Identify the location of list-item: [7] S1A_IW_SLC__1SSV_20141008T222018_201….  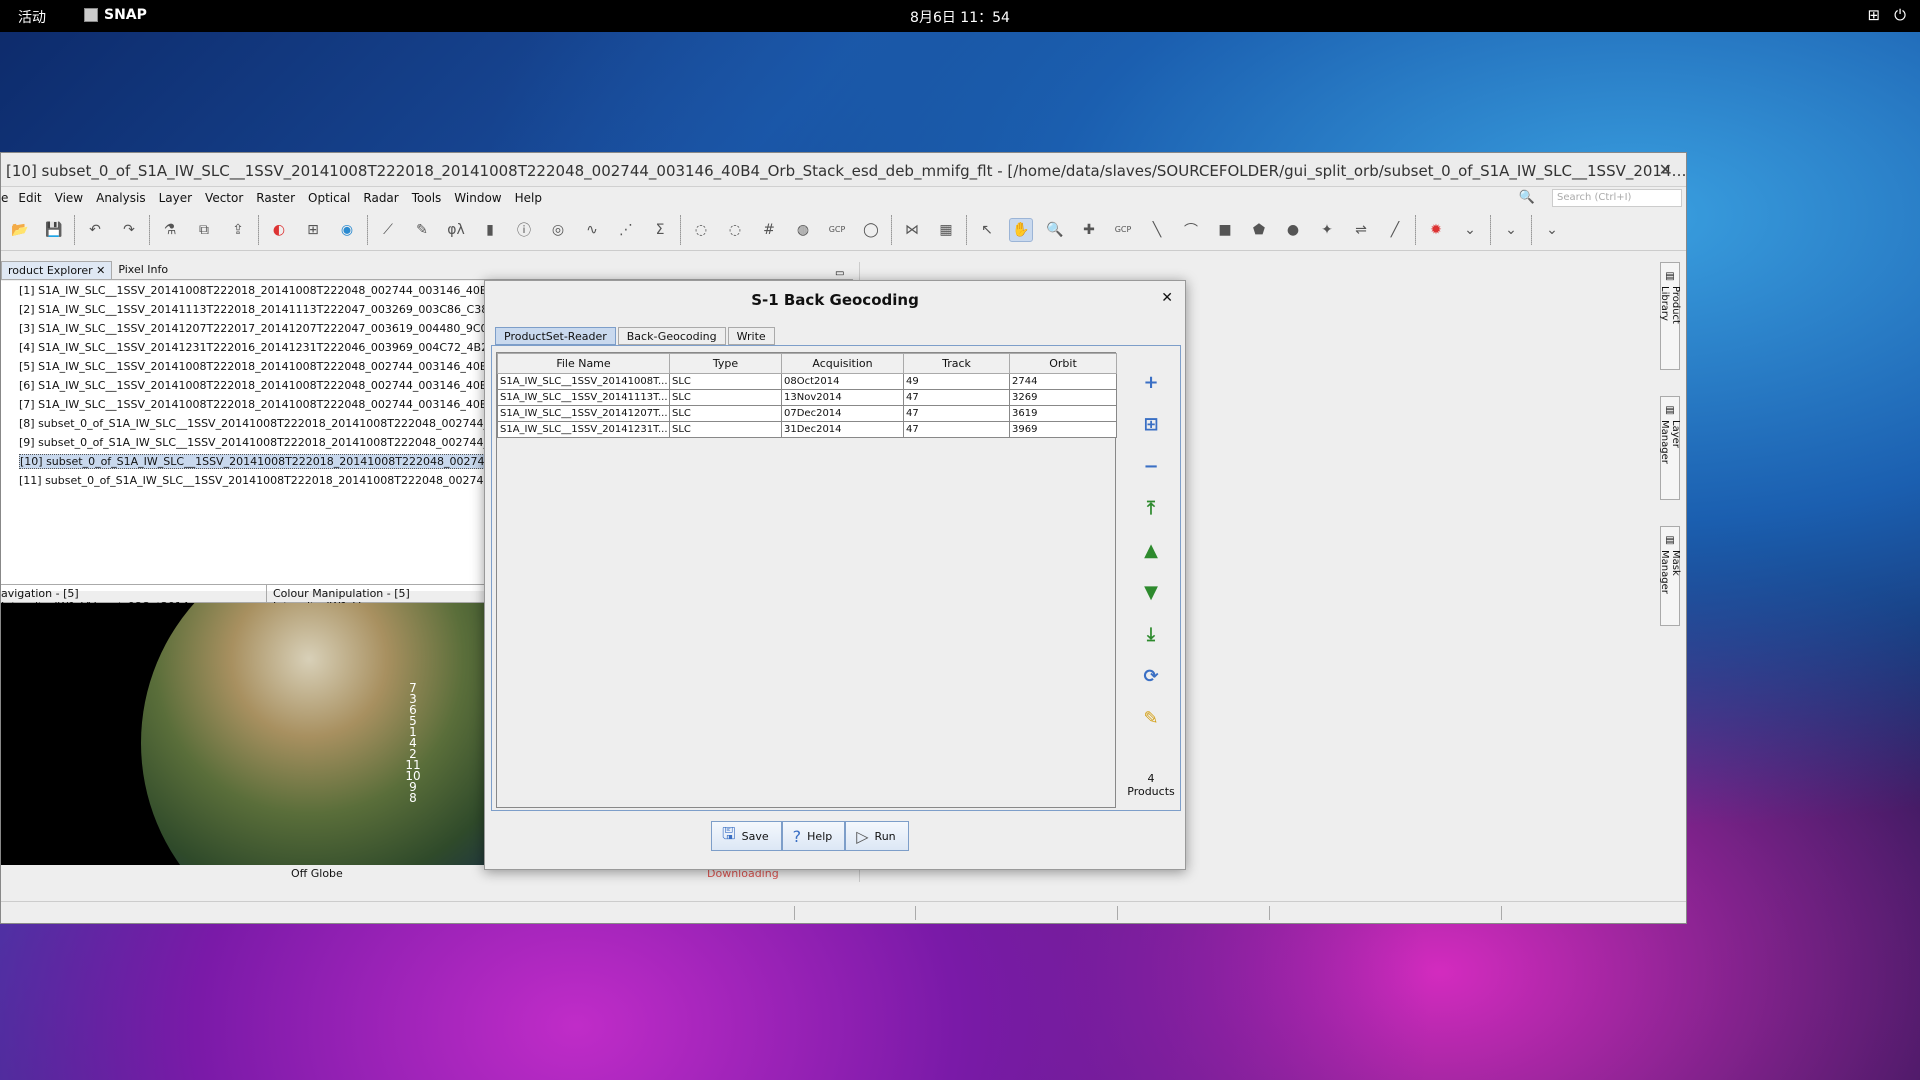
(243, 404).